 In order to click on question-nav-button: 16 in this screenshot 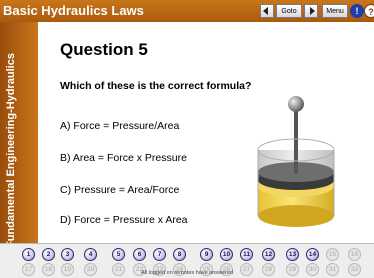, I will do `click(354, 254)`.